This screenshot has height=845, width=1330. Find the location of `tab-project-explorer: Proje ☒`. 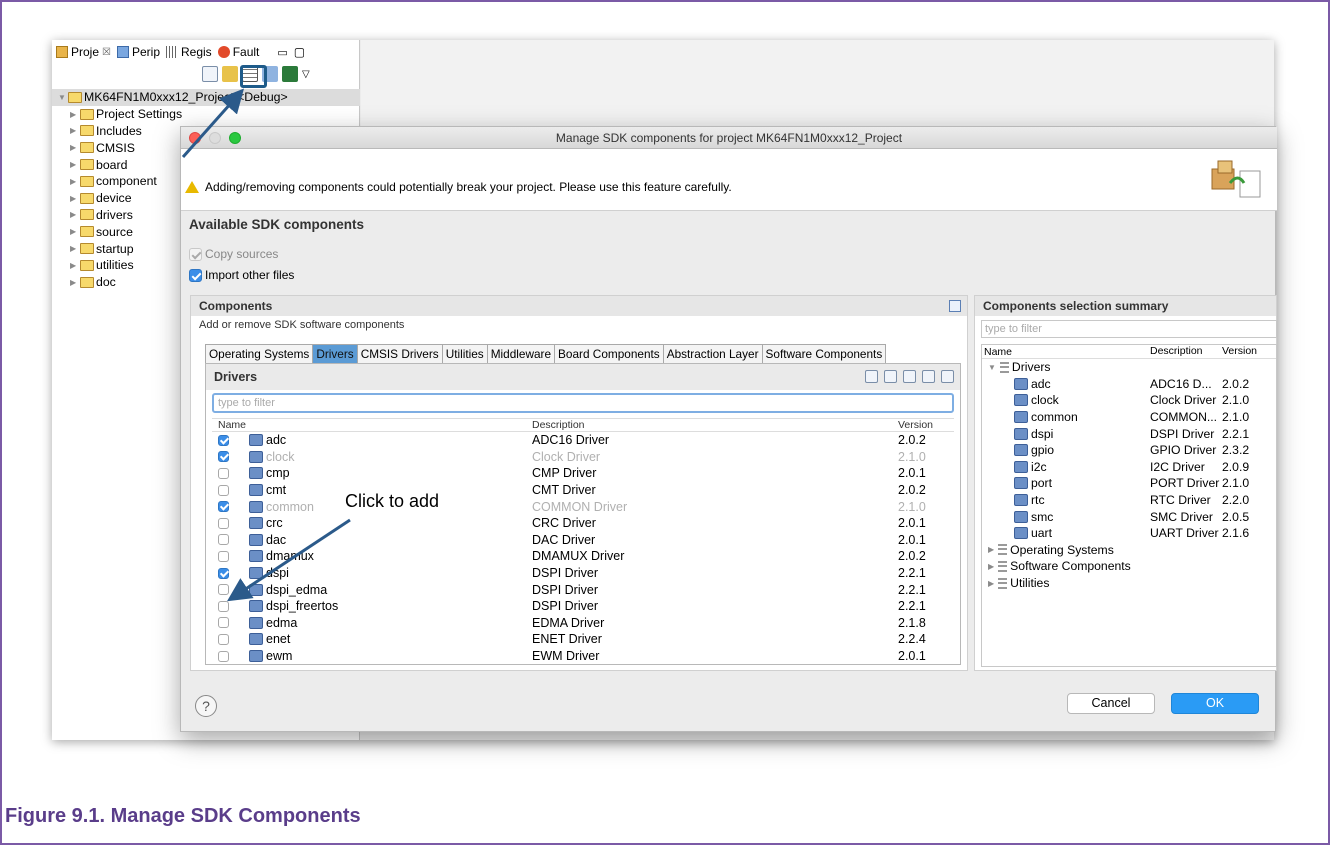

tab-project-explorer: Proje ☒ is located at coordinates (83, 52).